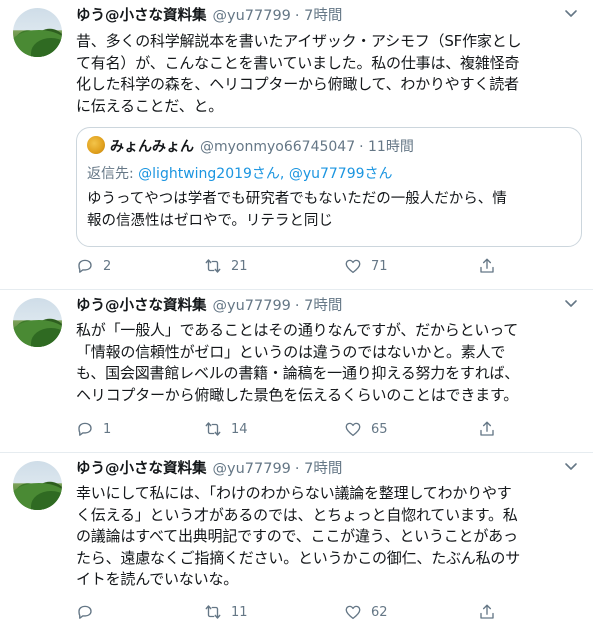 The image size is (593, 631). I want to click on reply-button: 1, so click(93, 429).